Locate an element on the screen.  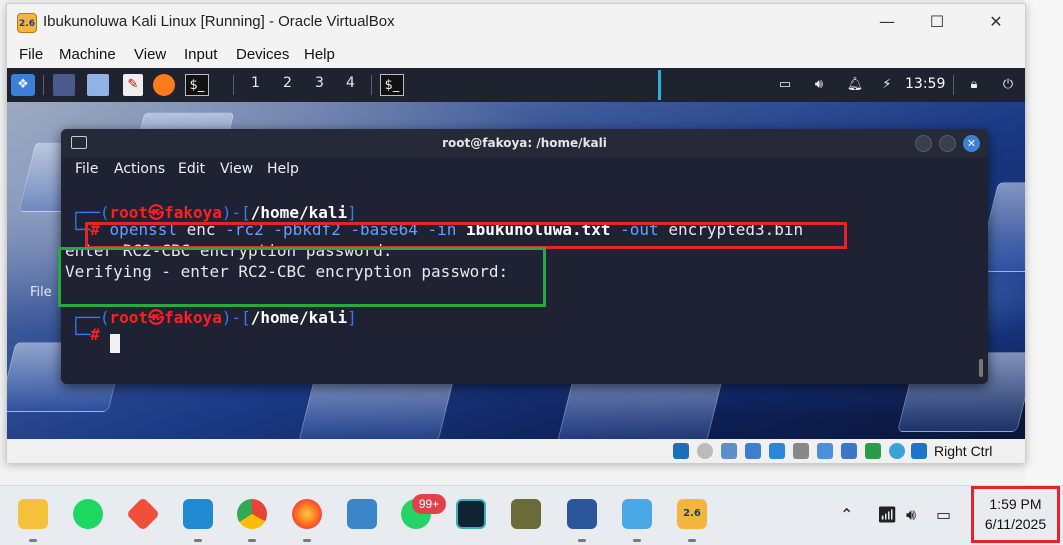
keyboard-app-icon is located at coordinates (362, 514).